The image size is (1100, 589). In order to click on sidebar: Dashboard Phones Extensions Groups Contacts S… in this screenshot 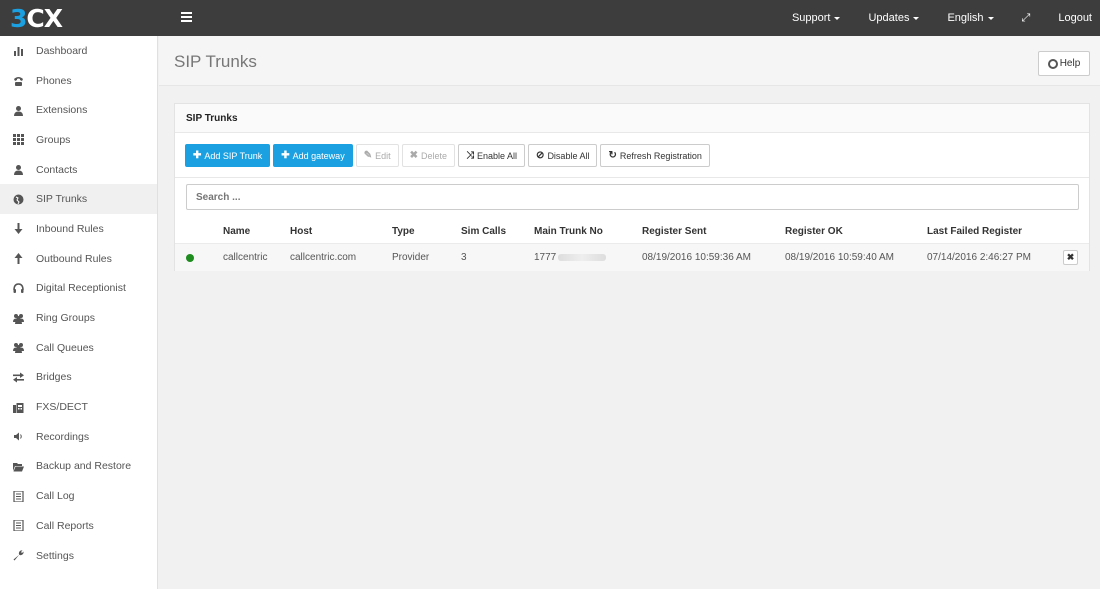, I will do `click(79, 312)`.